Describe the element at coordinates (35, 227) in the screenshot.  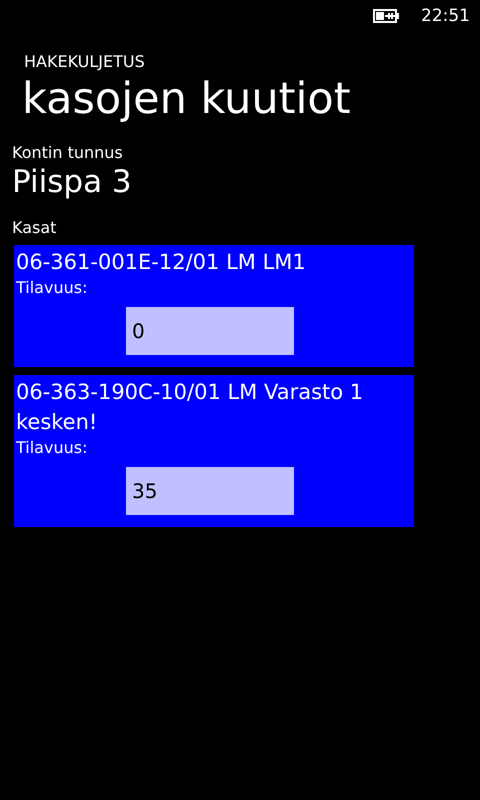
I see `section-label: Kasat` at that location.